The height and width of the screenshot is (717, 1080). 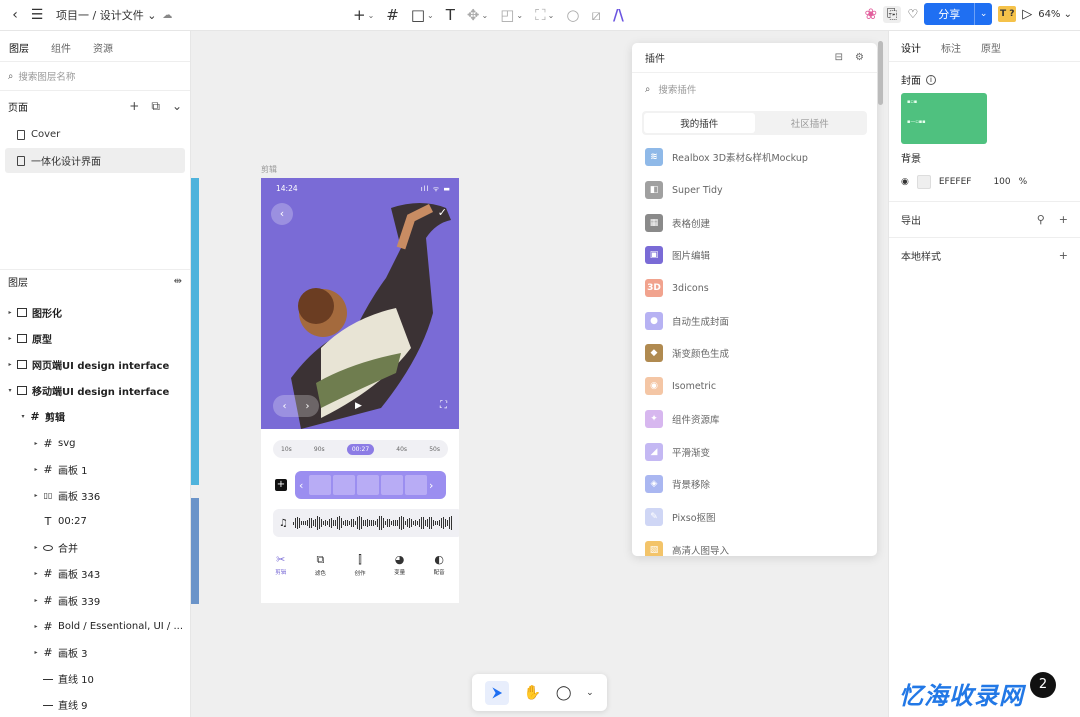 I want to click on tab-my-plugins: 我的插件, so click(x=699, y=123).